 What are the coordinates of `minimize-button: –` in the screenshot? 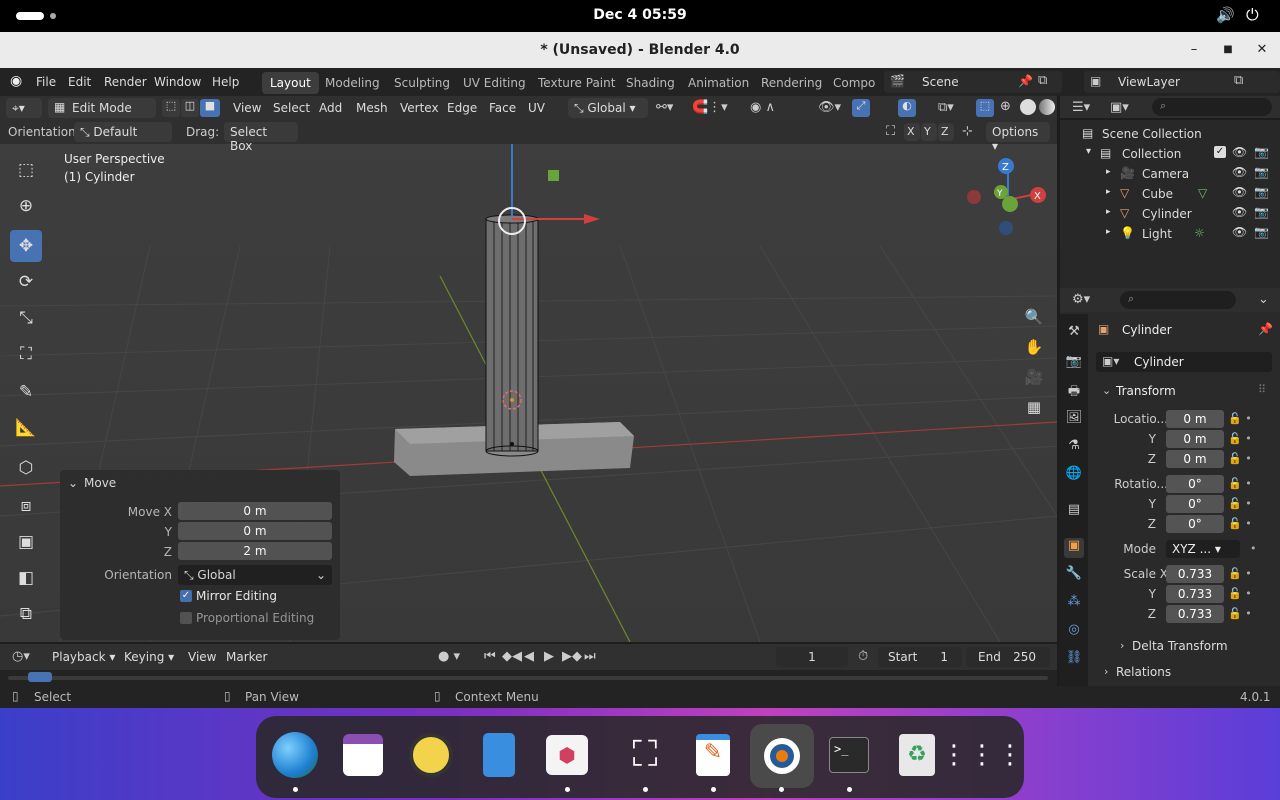 It's located at (1194, 50).